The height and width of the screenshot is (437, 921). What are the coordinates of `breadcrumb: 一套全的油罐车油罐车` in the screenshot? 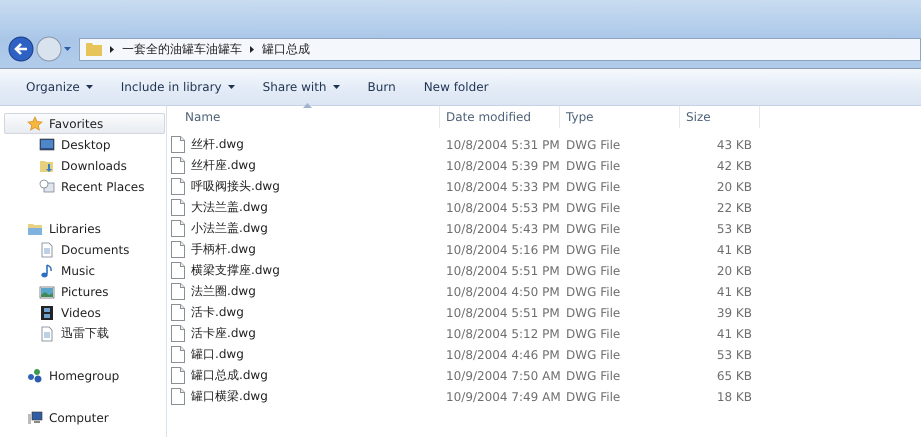 It's located at (182, 49).